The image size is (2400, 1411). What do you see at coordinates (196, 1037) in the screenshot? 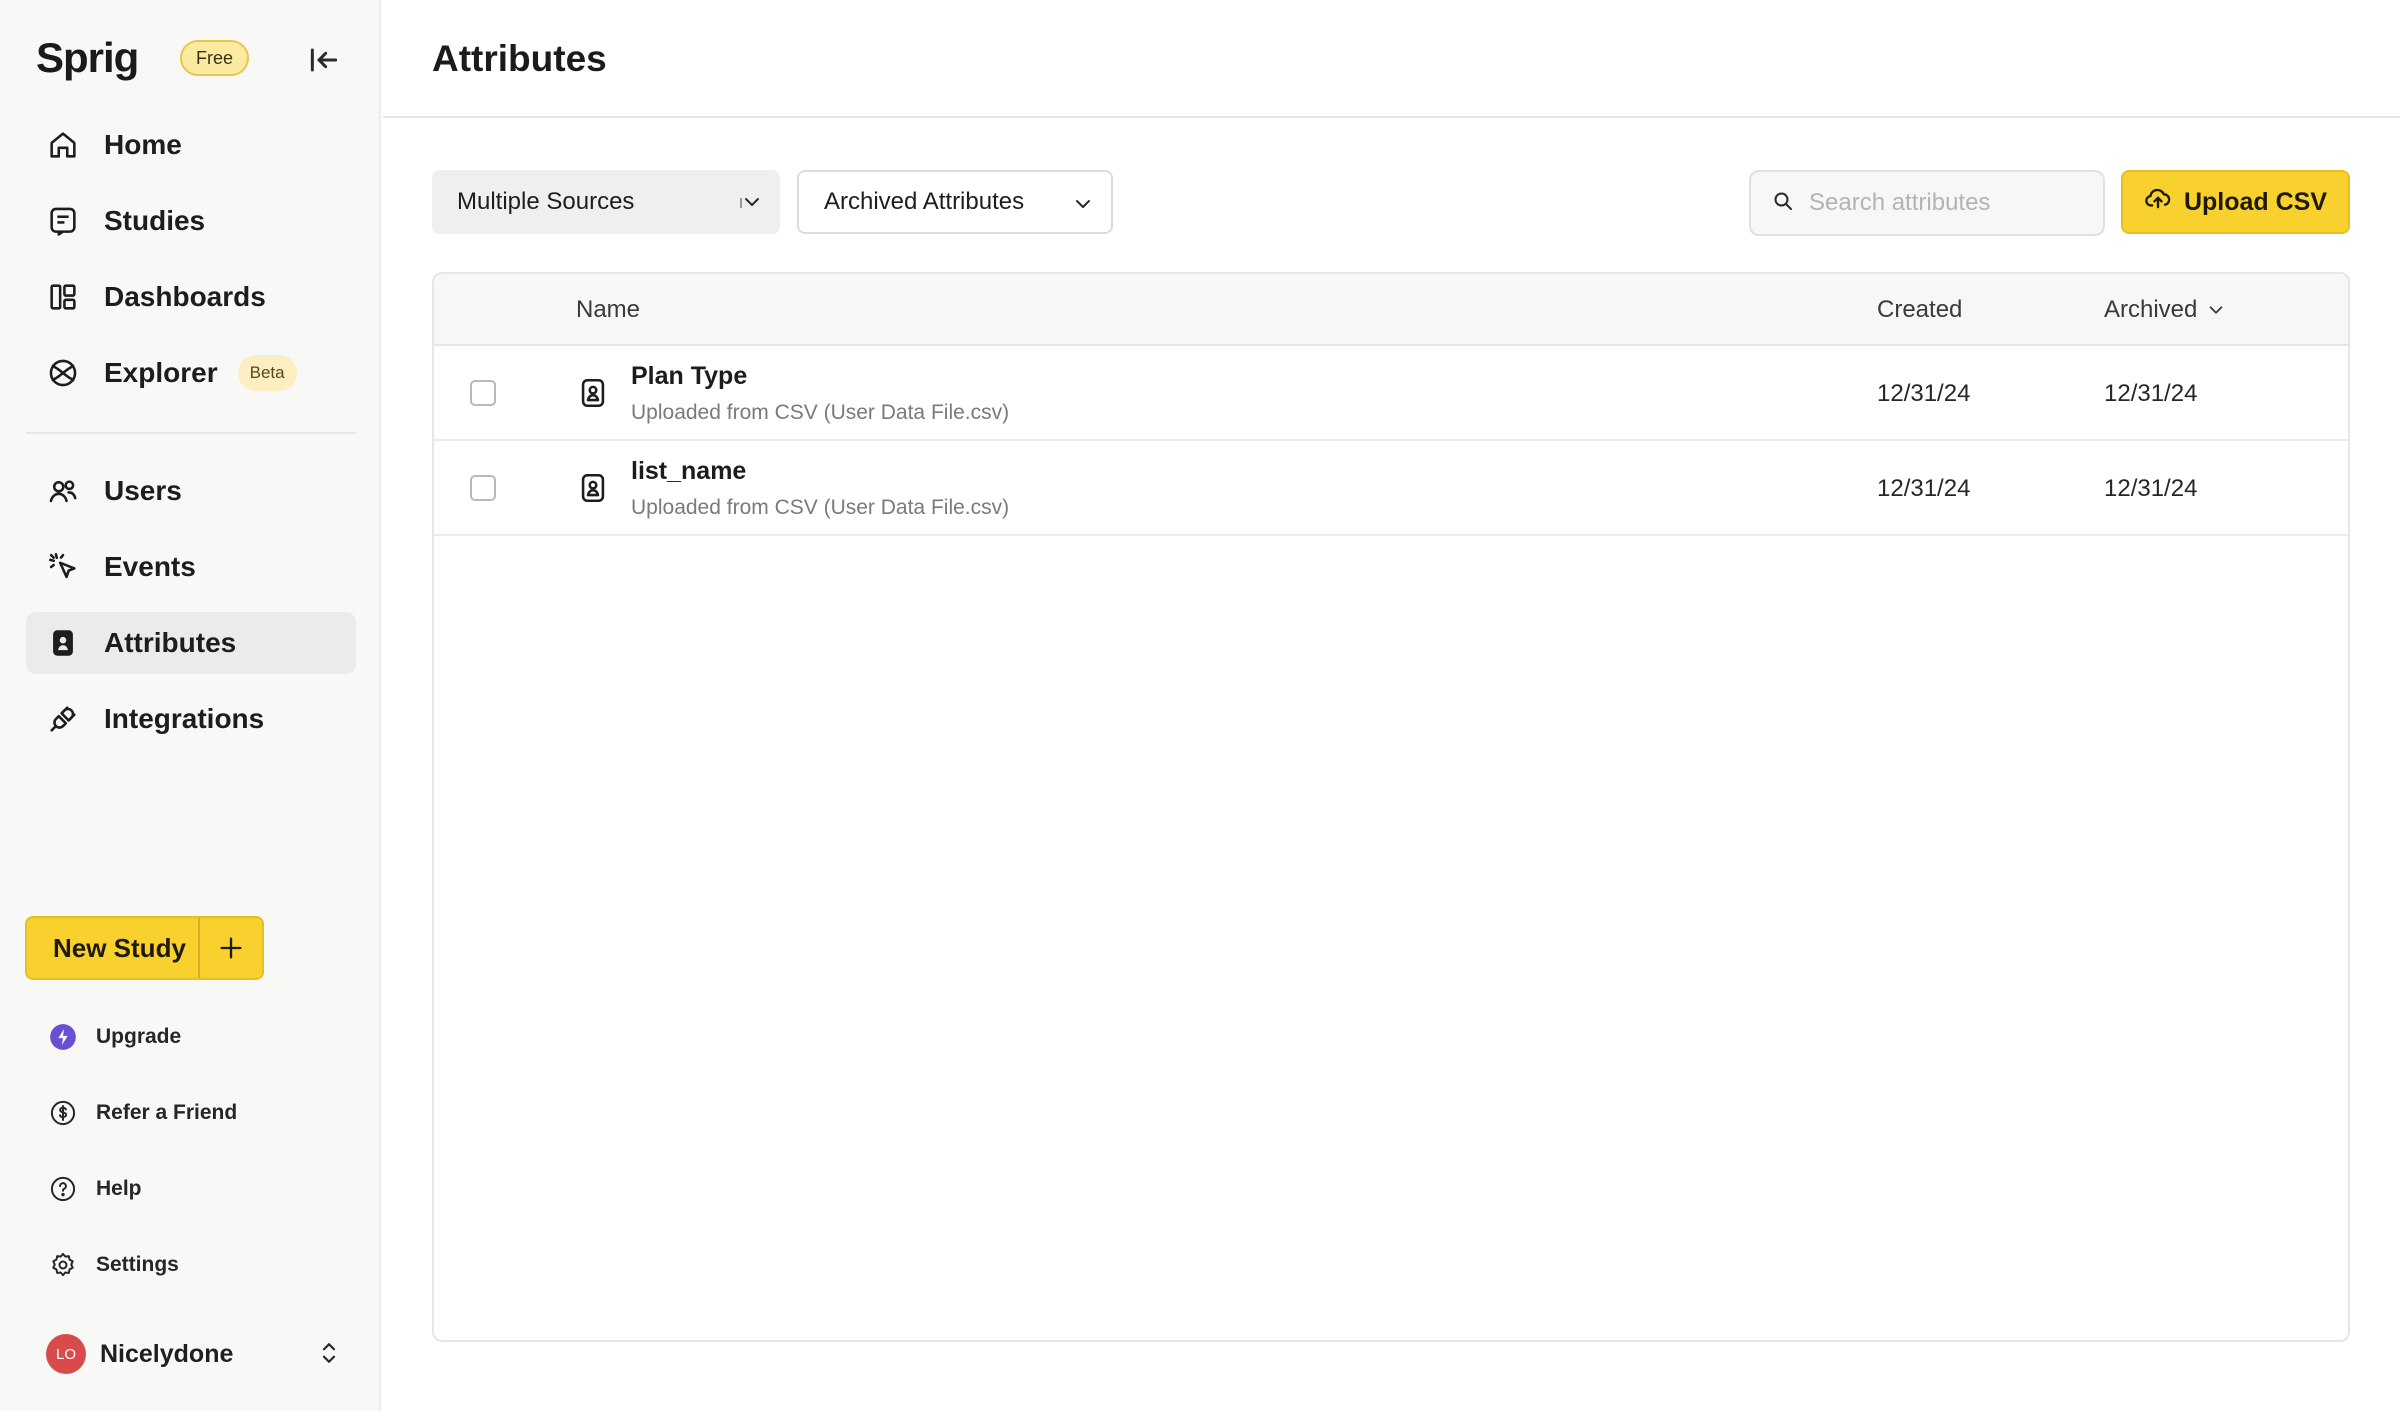
I see `upgrade-link: Upgrade` at bounding box center [196, 1037].